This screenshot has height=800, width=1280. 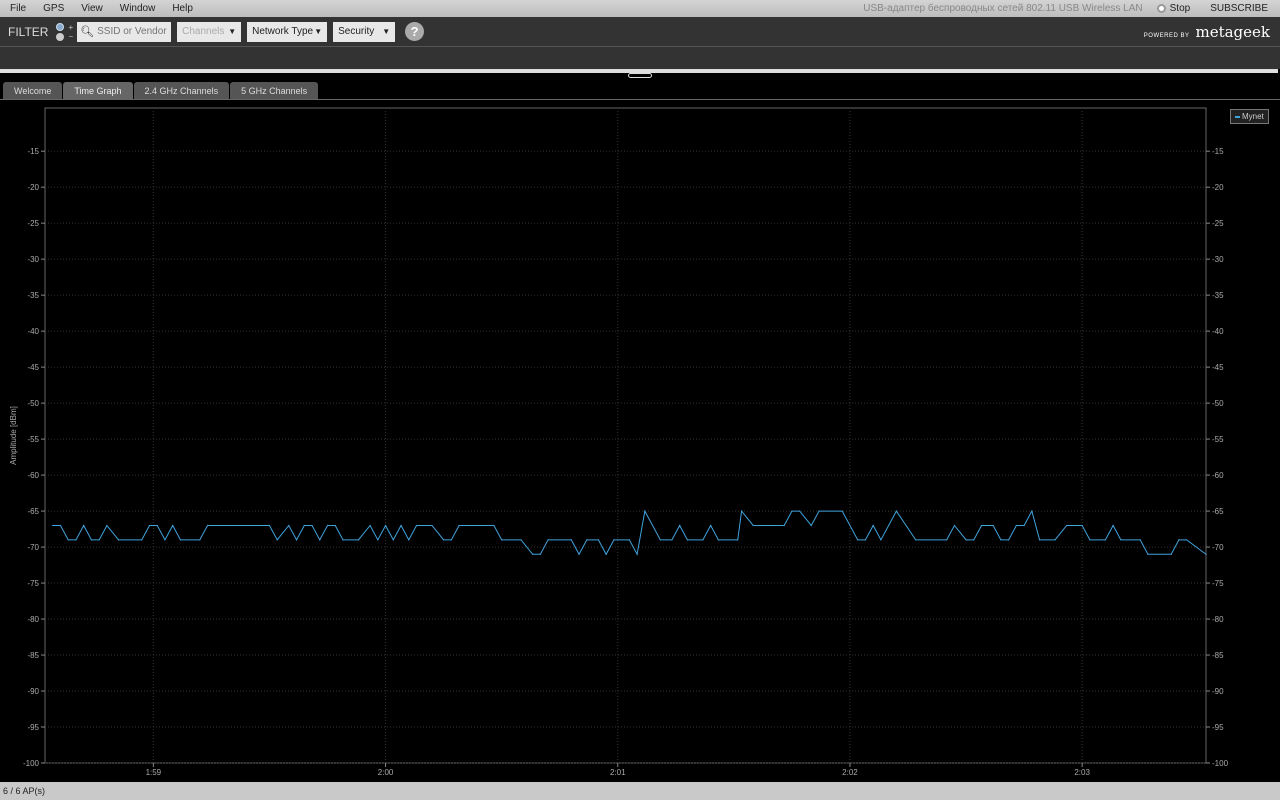 I want to click on menu-window: Window, so click(x=138, y=8).